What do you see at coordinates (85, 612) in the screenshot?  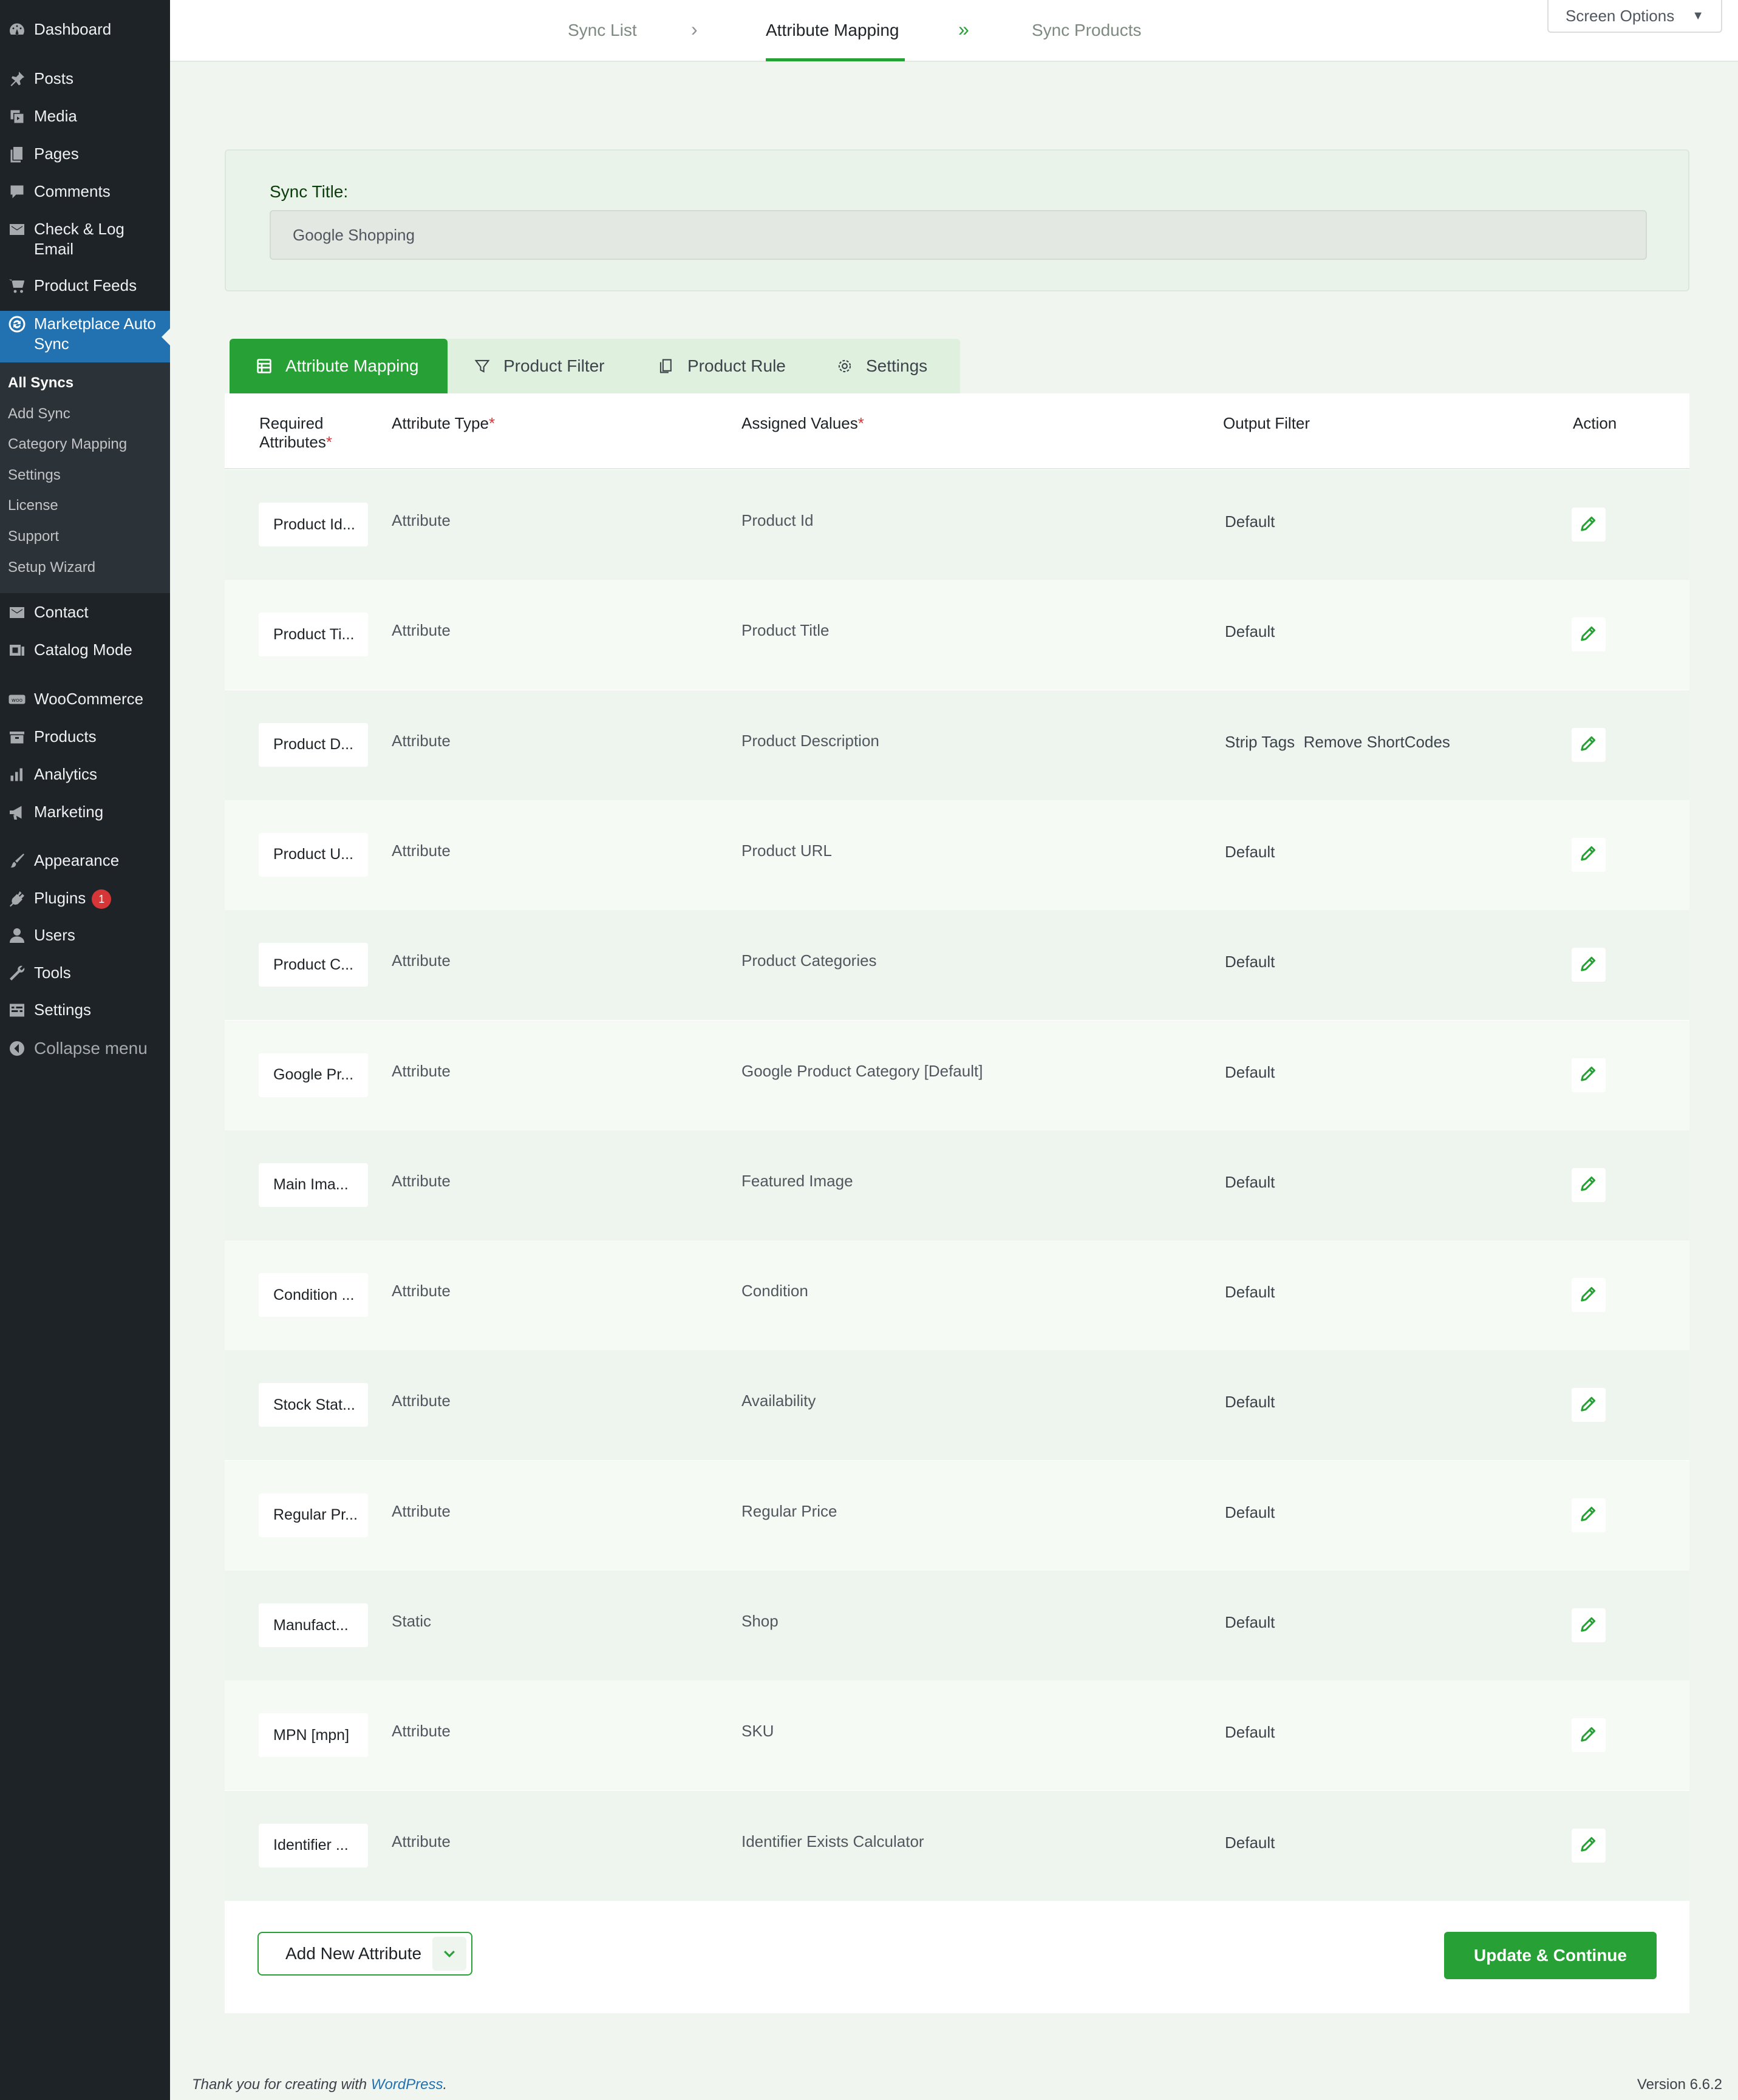 I see `menu-contact: Contact` at bounding box center [85, 612].